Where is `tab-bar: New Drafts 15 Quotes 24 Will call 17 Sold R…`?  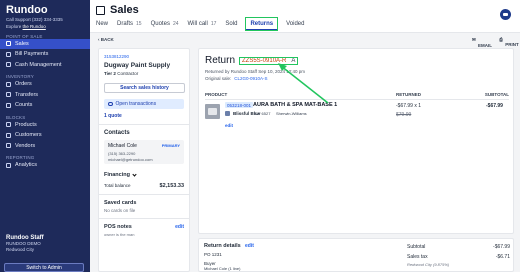 tab-bar: New Drafts 15 Quotes 24 Will call 17 Sold R… is located at coordinates (204, 24).